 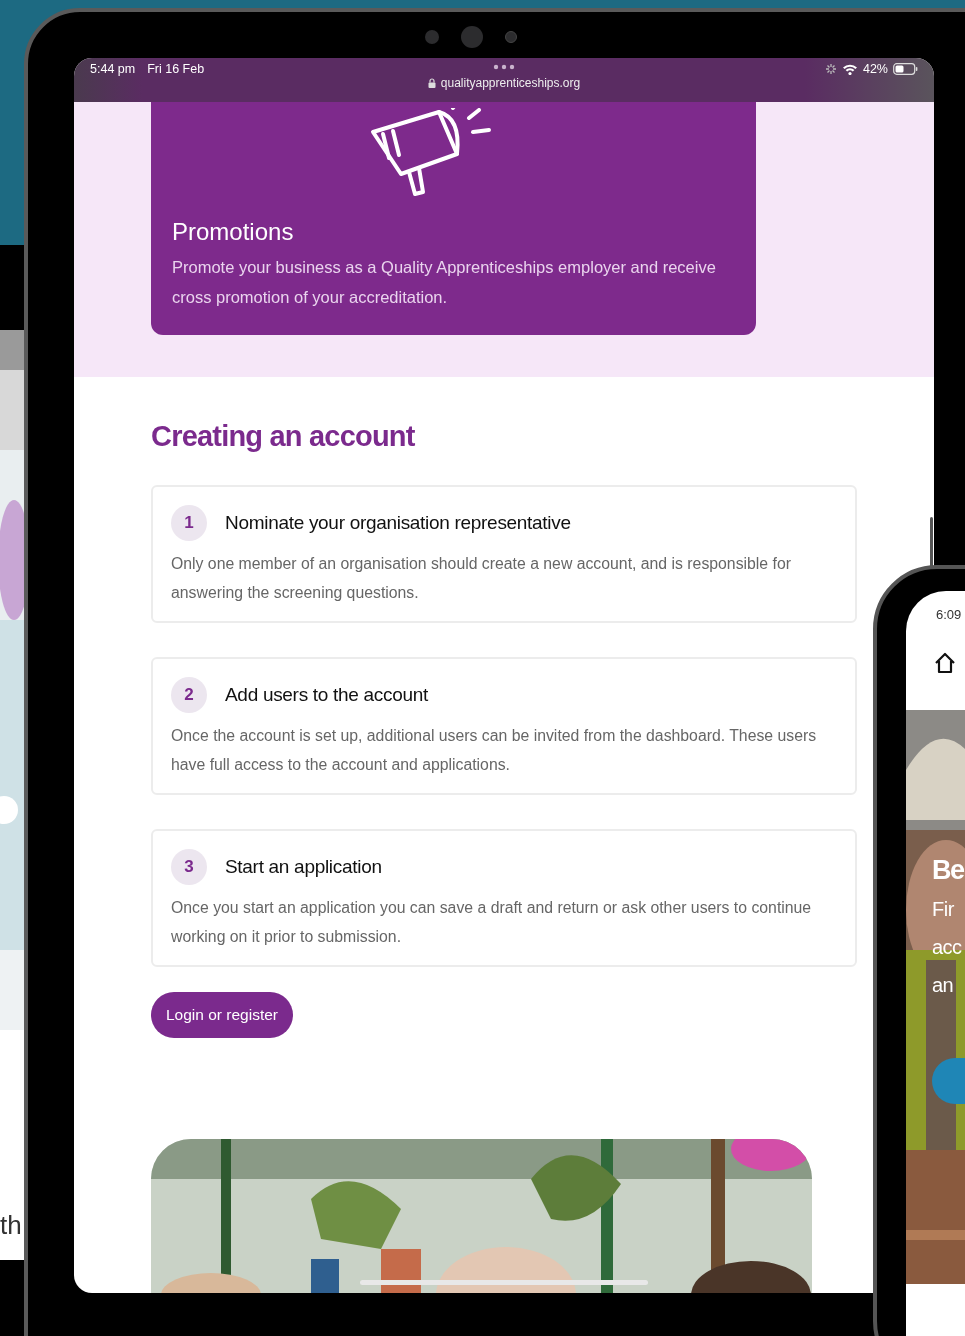 What do you see at coordinates (11, 1225) in the screenshot?
I see `cut-text: th` at bounding box center [11, 1225].